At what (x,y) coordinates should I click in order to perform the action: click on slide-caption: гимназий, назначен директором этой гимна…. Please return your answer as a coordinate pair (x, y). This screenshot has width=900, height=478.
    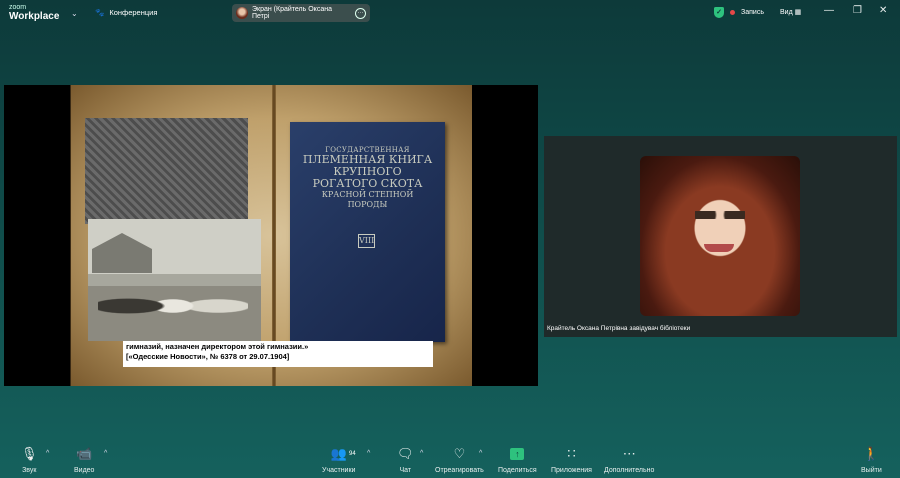
    Looking at the image, I should click on (278, 354).